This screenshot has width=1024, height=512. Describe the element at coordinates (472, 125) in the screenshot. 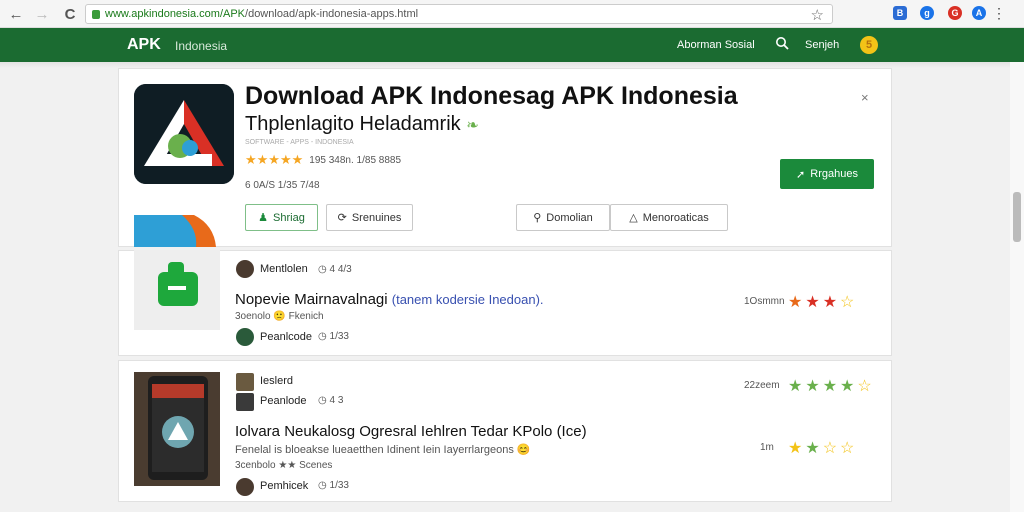

I see `leaf-icon: ❧` at that location.